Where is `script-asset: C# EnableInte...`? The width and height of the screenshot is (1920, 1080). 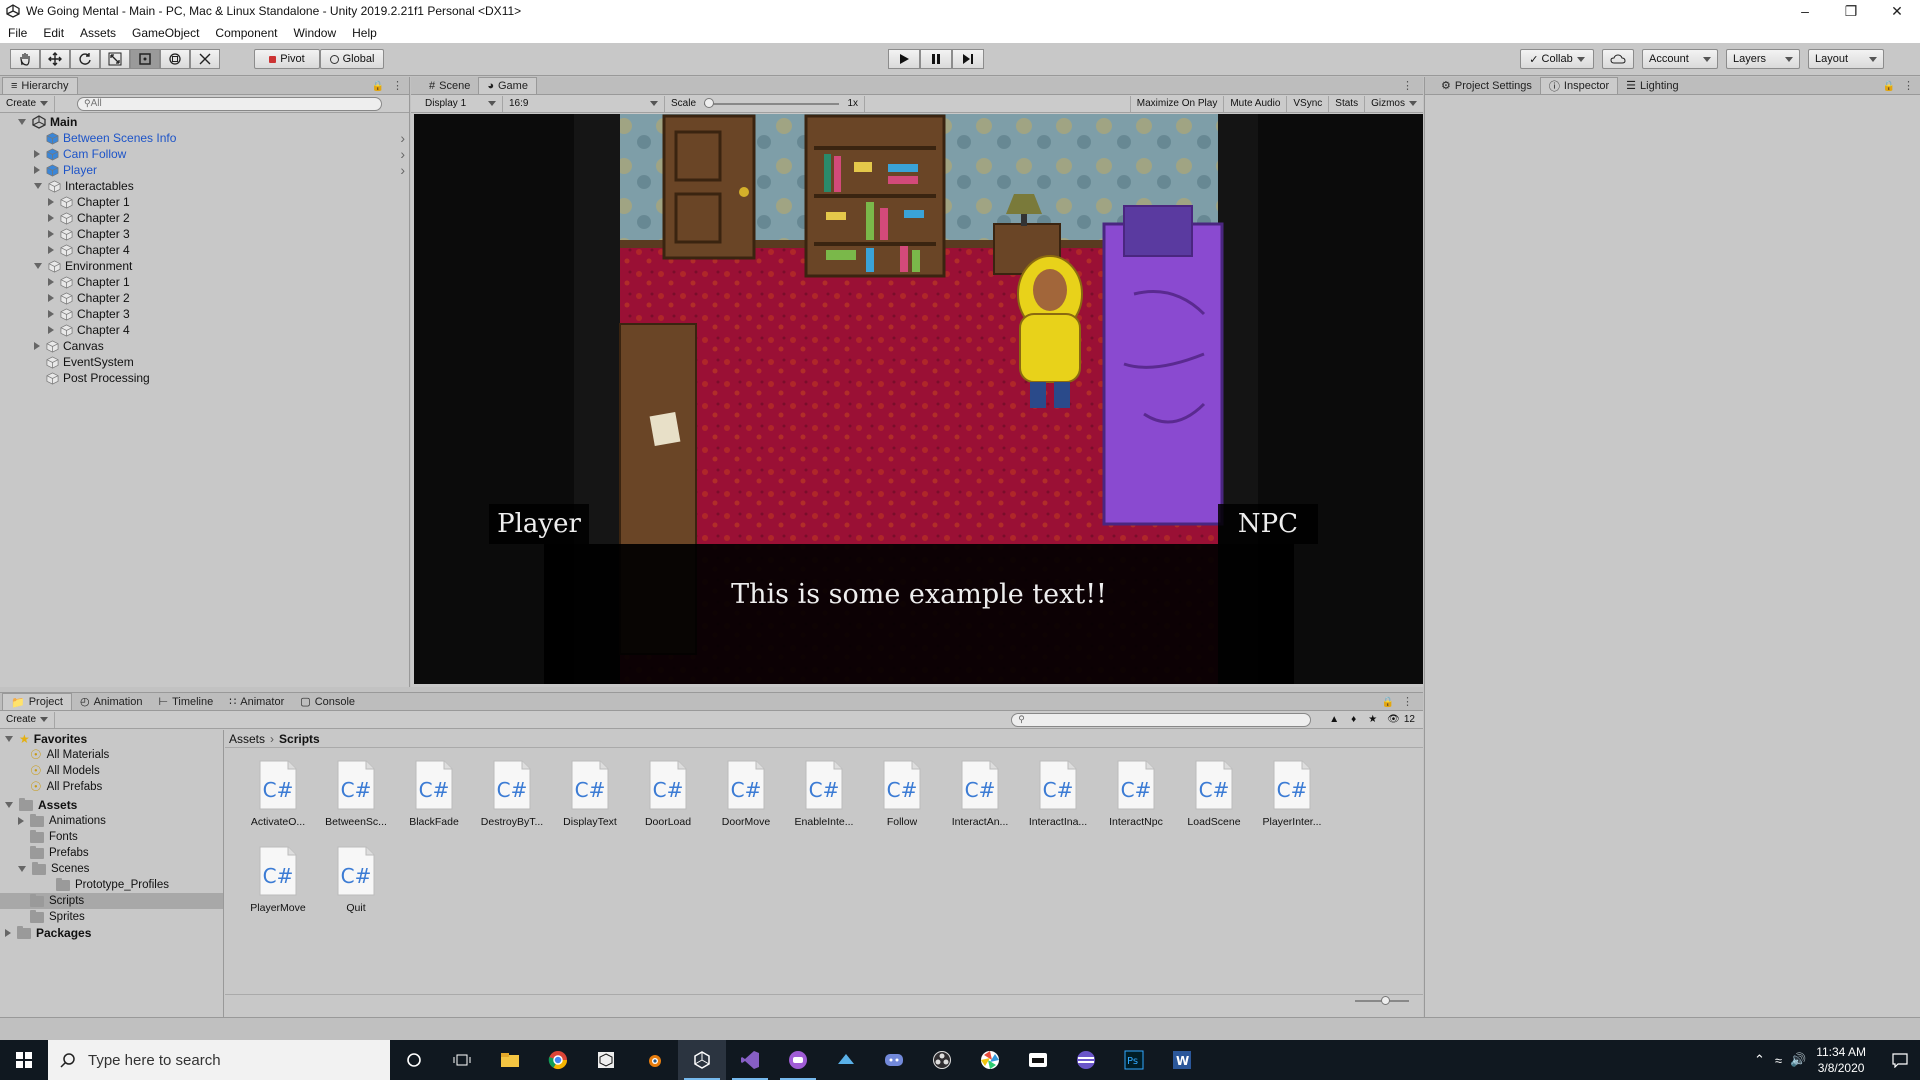
script-asset: C# EnableInte... is located at coordinates (824, 803).